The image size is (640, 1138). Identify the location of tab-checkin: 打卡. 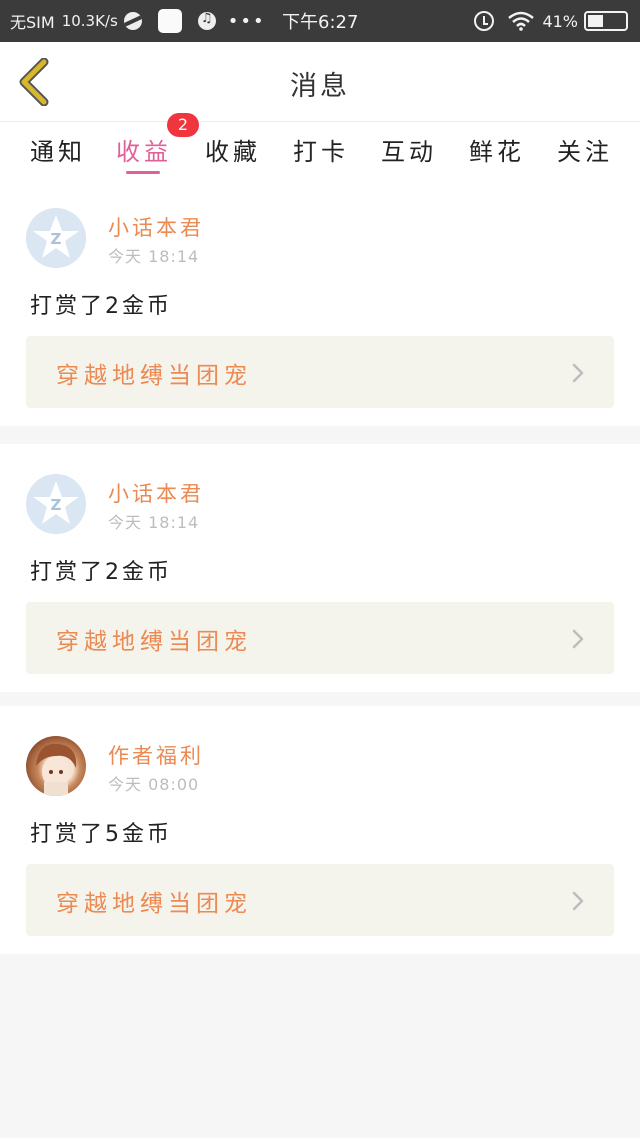
(321, 149).